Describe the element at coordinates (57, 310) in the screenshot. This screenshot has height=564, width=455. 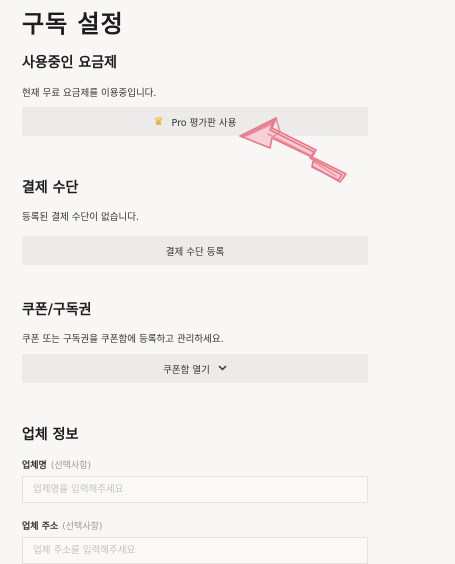
I see `coupon-heading: 쿠폰/구독권` at that location.